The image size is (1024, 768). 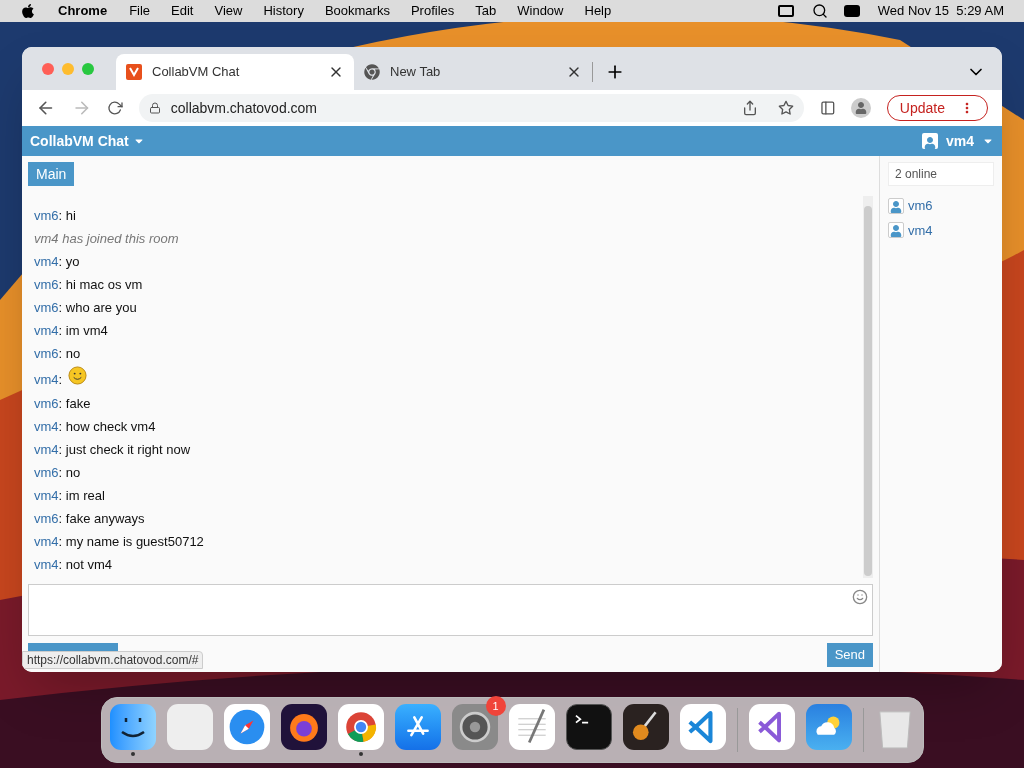 I want to click on finder-icon, so click(x=132, y=727).